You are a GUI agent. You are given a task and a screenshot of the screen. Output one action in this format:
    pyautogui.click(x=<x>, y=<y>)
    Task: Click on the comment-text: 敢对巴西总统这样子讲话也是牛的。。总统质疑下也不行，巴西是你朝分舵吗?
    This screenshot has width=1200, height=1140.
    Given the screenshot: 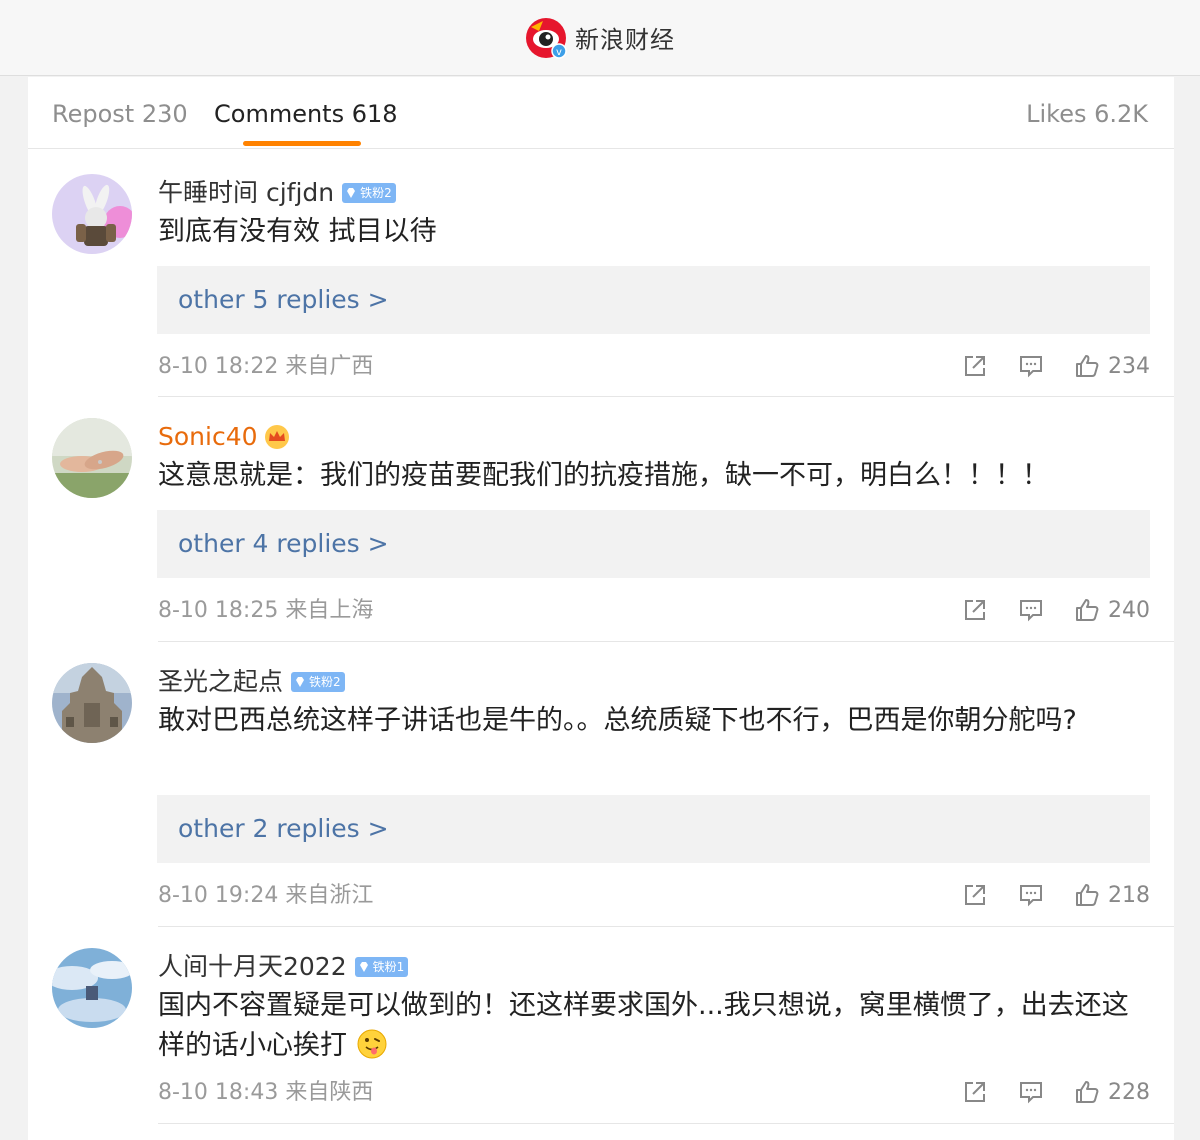 What is the action you would take?
    pyautogui.click(x=617, y=720)
    